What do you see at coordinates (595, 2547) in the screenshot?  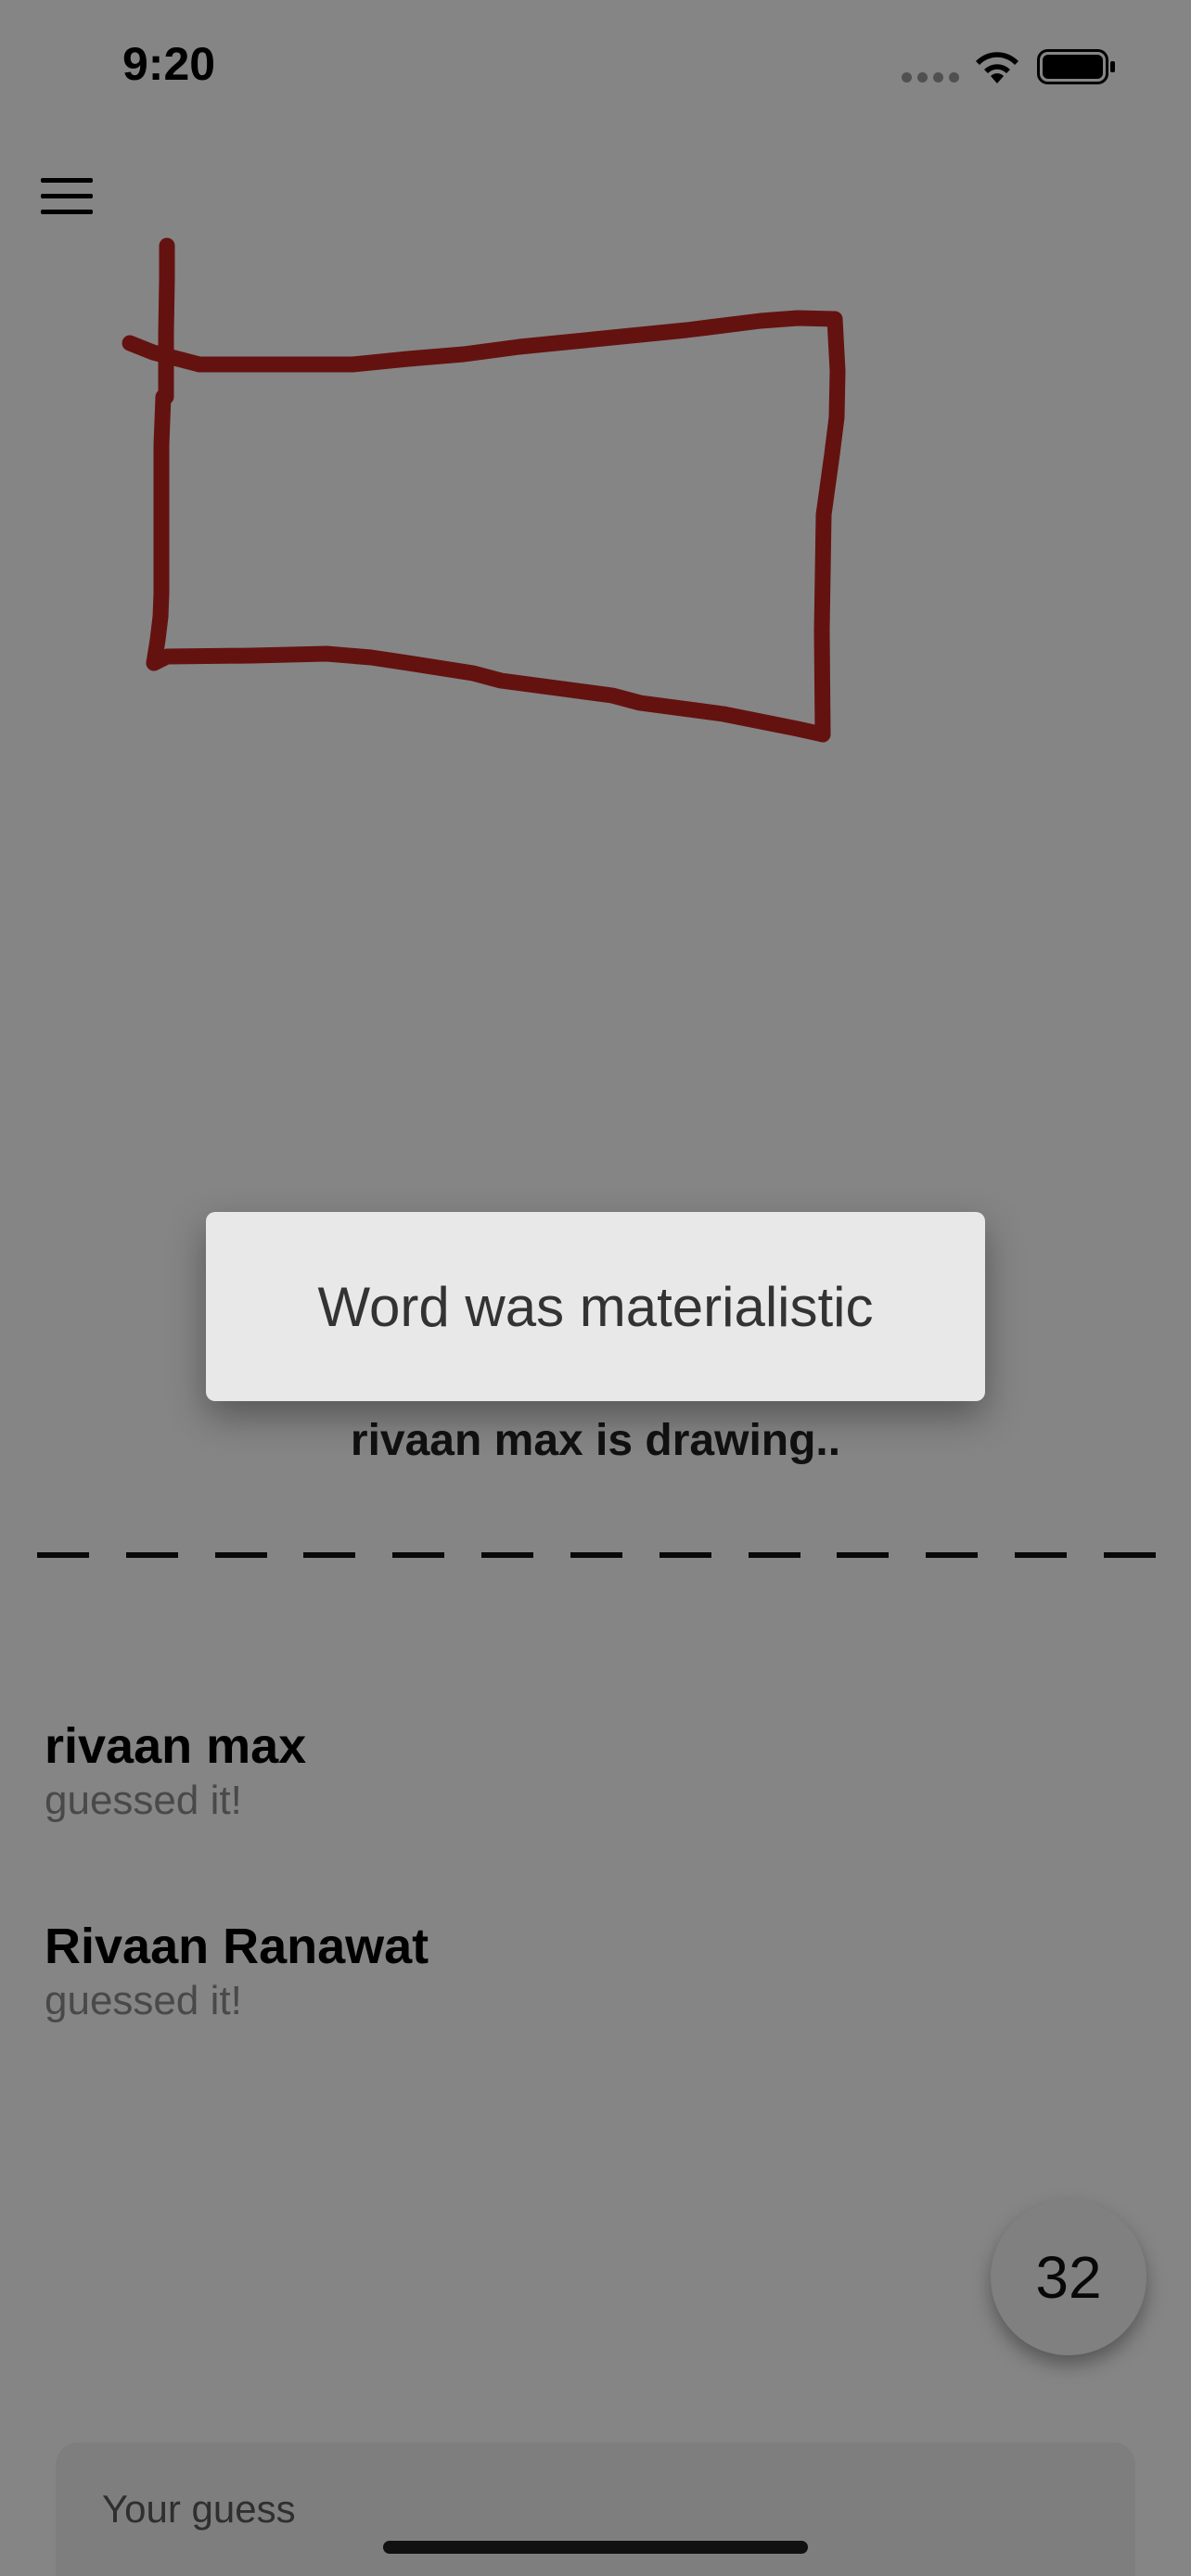 I see `home-indicator` at bounding box center [595, 2547].